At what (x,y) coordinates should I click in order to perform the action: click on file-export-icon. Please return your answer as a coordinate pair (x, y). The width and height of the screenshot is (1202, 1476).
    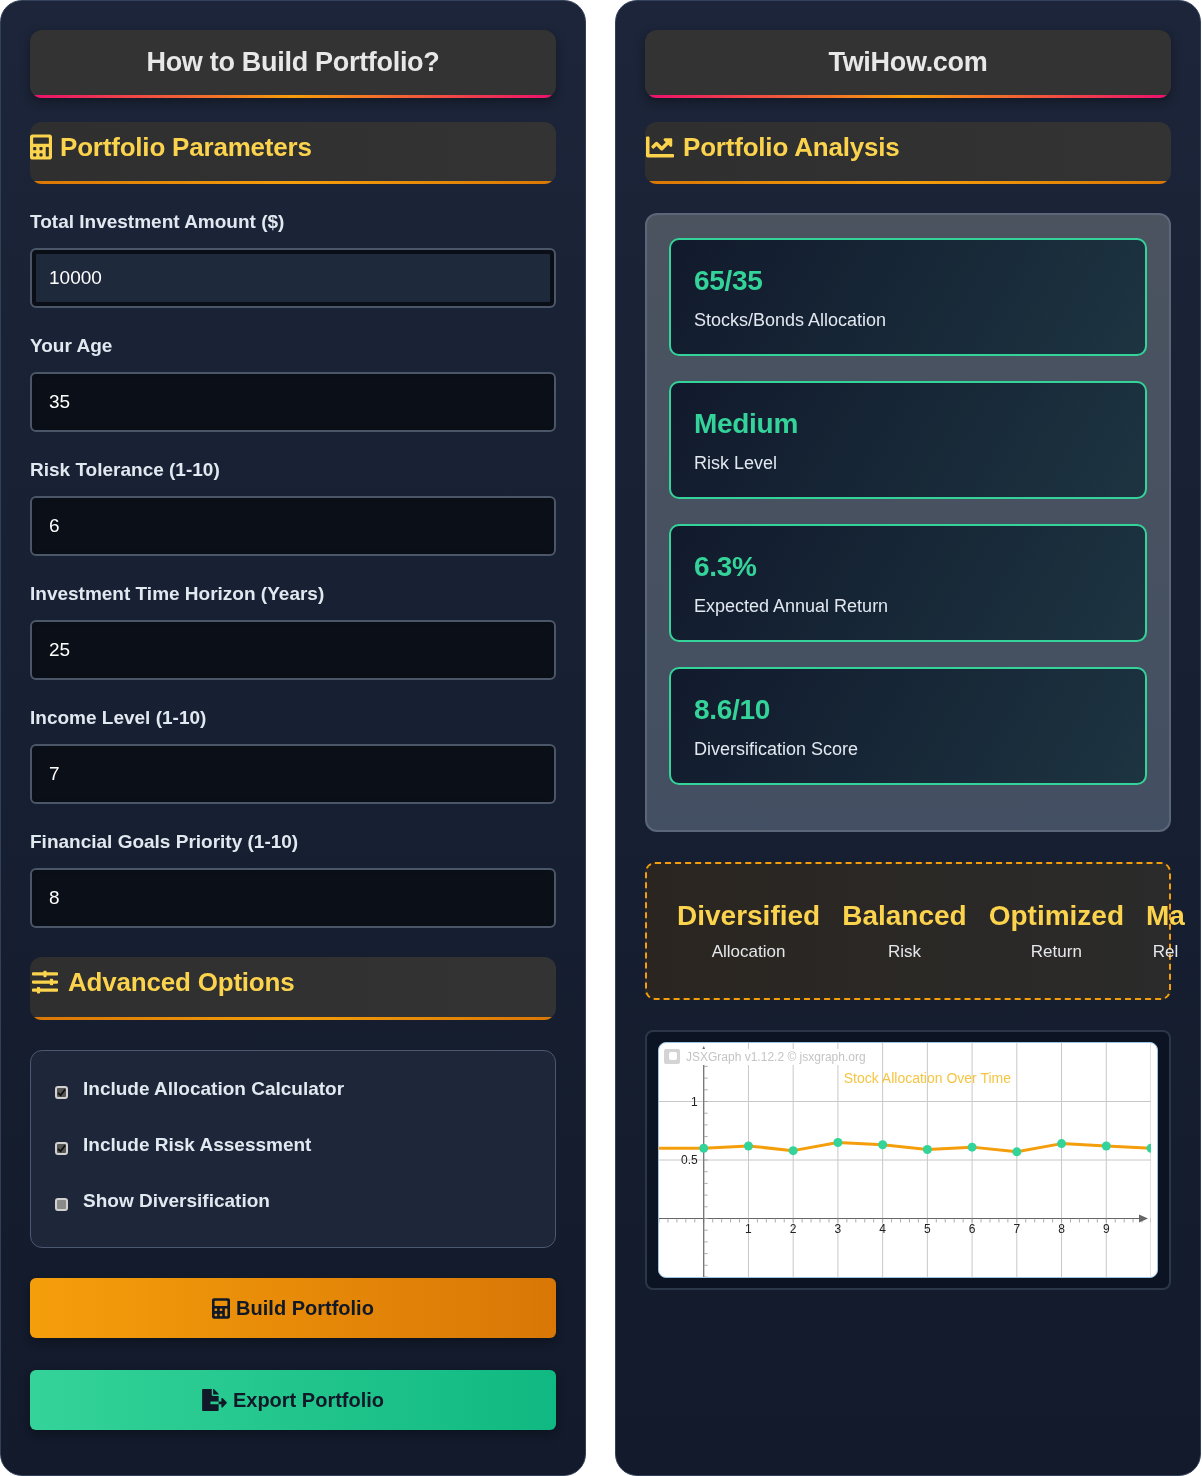
    Looking at the image, I should click on (214, 1400).